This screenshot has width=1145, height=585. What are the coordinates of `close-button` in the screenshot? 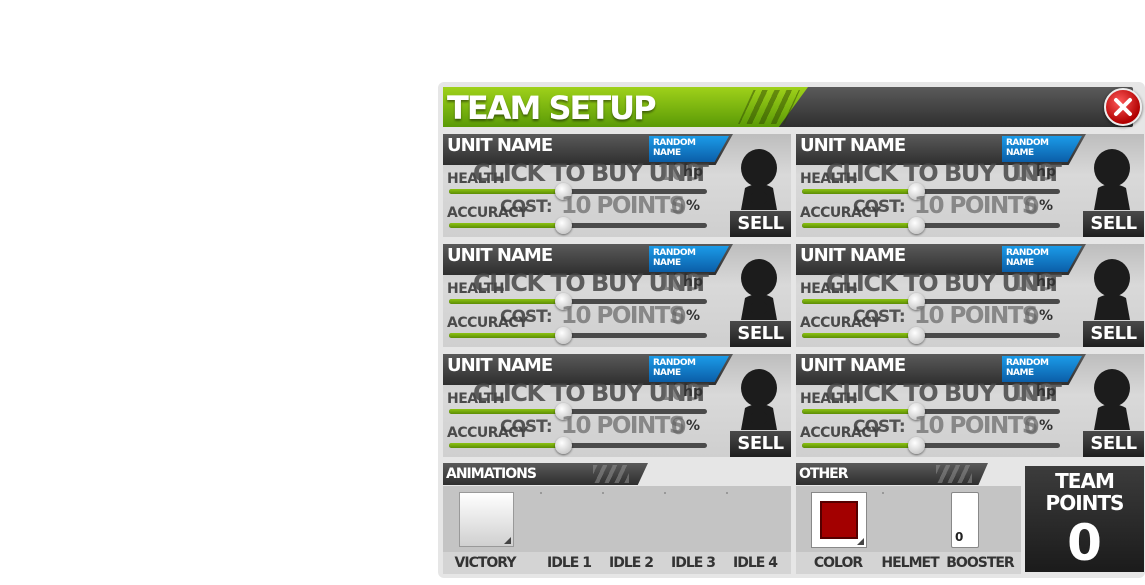 It's located at (1123, 107).